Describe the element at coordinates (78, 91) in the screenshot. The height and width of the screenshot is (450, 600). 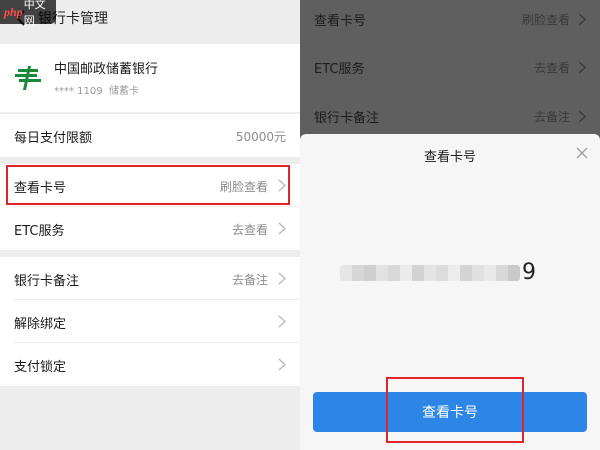
I see `masked-card-number: **** 1109` at that location.